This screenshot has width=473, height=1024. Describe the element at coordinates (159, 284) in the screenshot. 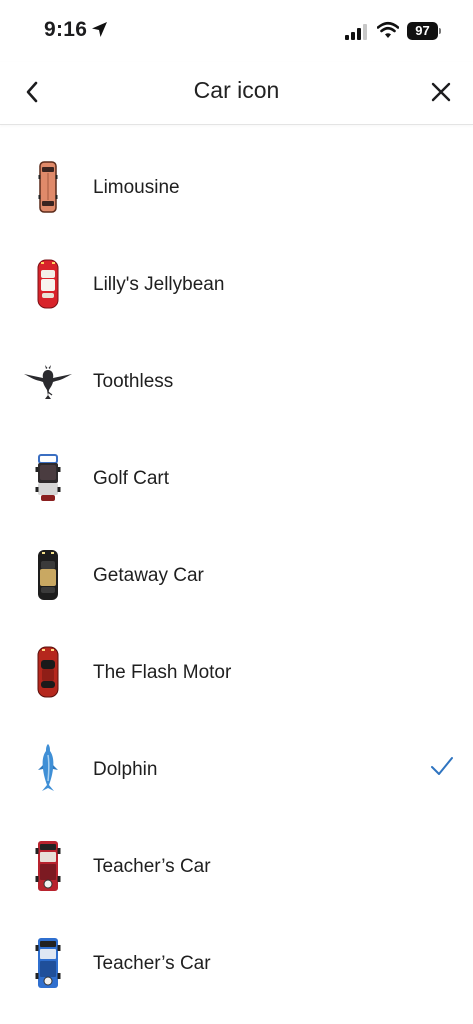

I see `item-label: Lilly's Jellybean` at that location.